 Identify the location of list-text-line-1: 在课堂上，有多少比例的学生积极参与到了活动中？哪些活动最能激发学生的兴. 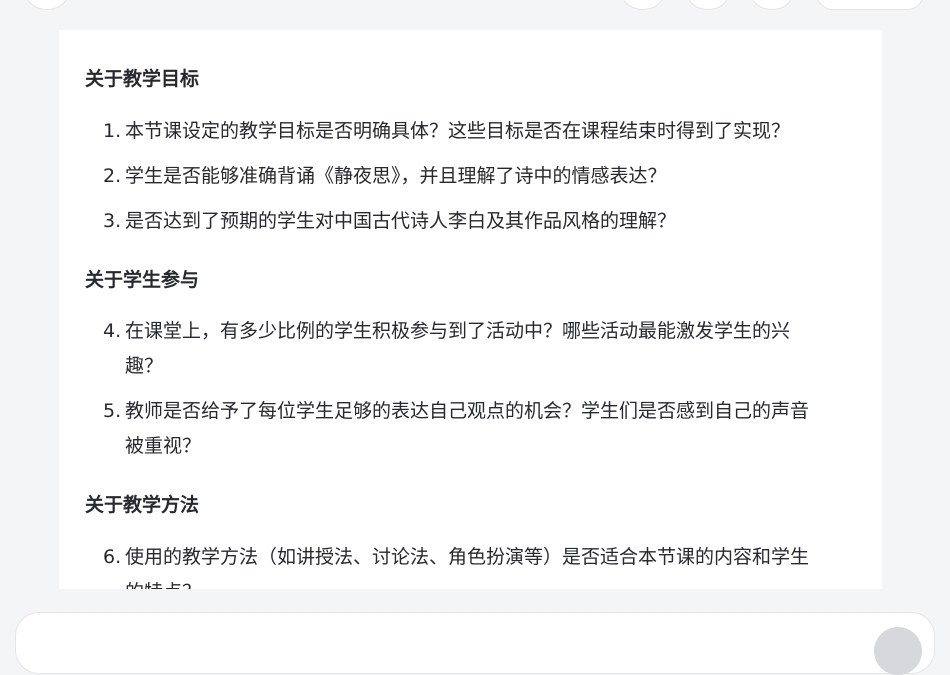
(458, 331).